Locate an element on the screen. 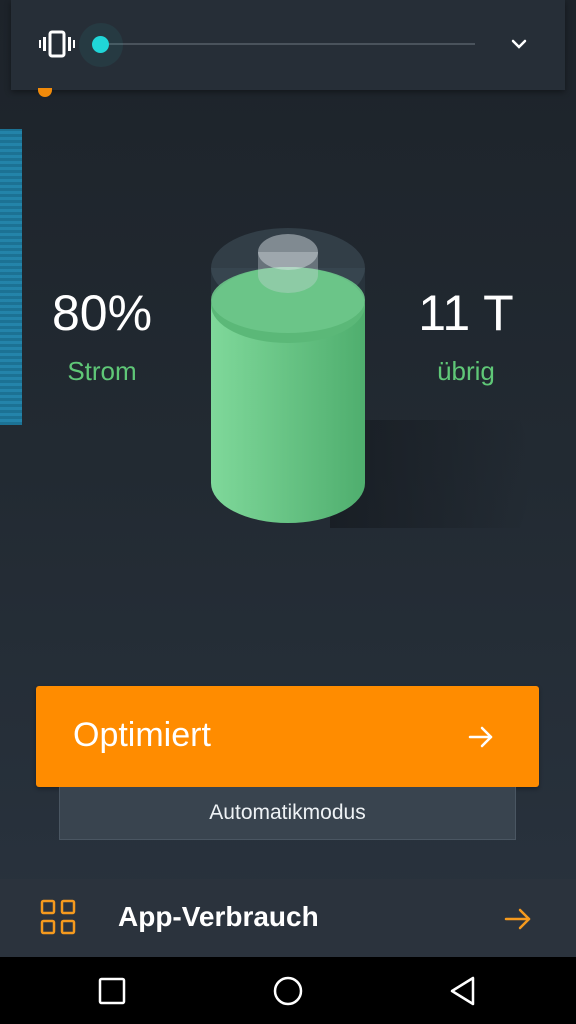  navigation-bar is located at coordinates (288, 990).